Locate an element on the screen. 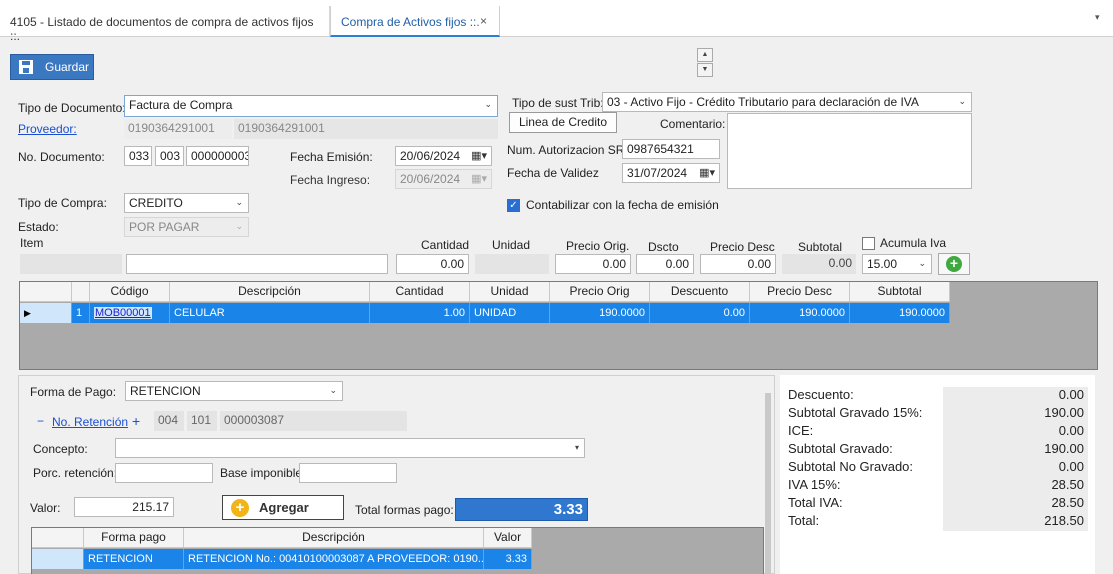  checkbox-box is located at coordinates (868, 243).